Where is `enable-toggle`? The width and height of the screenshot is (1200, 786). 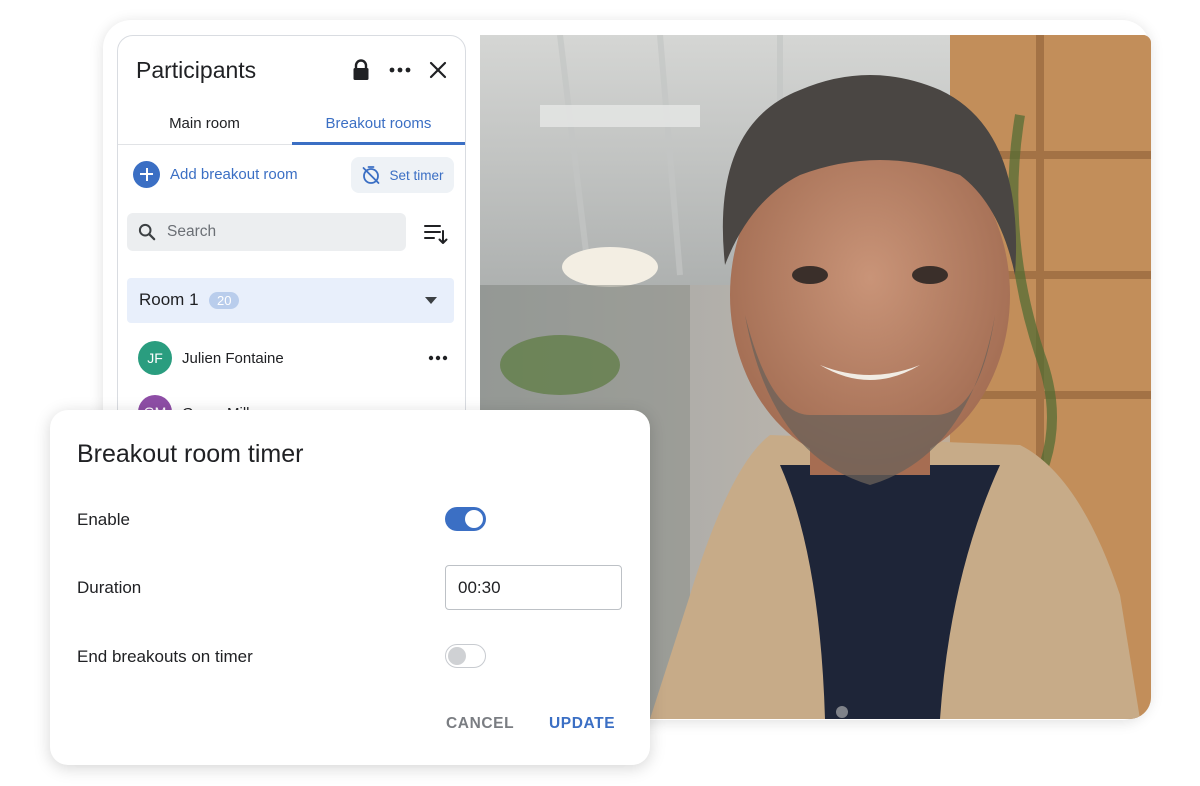 enable-toggle is located at coordinates (465, 519).